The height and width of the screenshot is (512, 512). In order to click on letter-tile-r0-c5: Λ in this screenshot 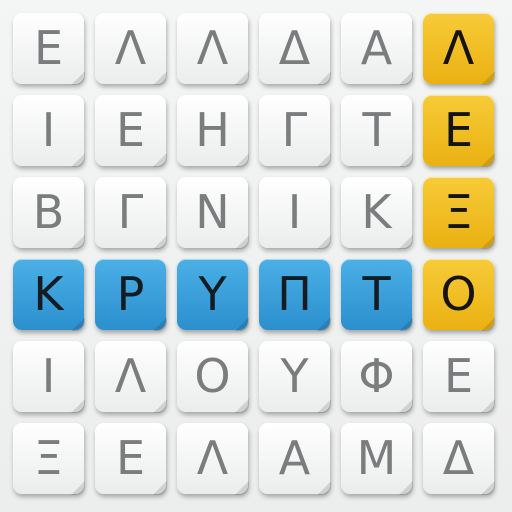, I will do `click(459, 49)`.